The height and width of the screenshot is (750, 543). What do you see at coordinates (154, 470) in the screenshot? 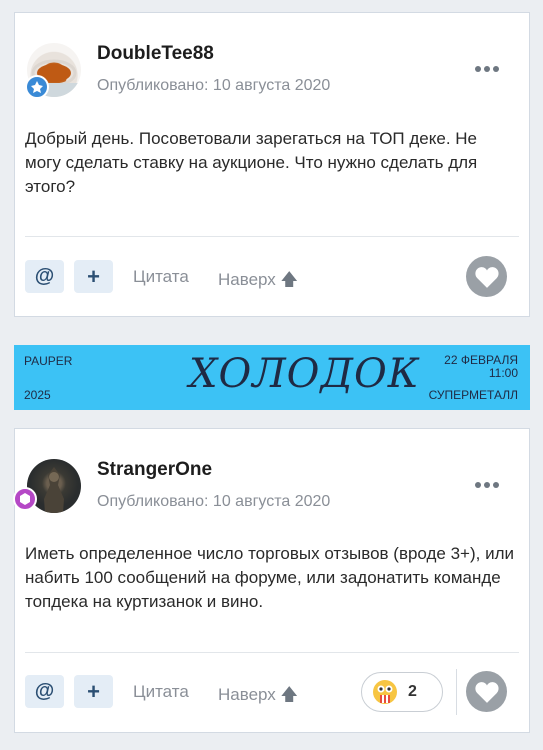
I see `author-name: StrangerOne` at bounding box center [154, 470].